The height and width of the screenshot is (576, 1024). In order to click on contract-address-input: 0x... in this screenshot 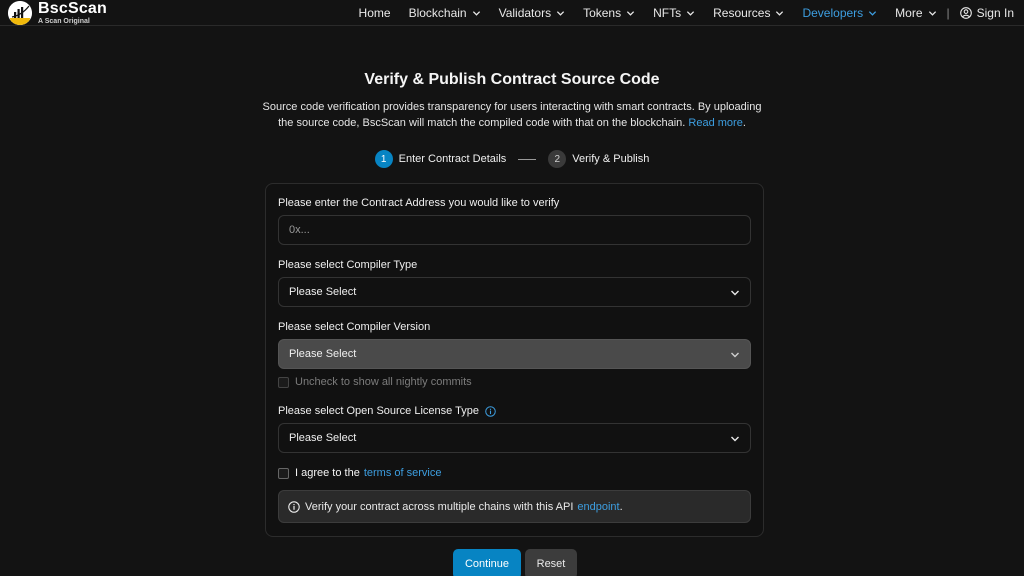, I will do `click(514, 230)`.